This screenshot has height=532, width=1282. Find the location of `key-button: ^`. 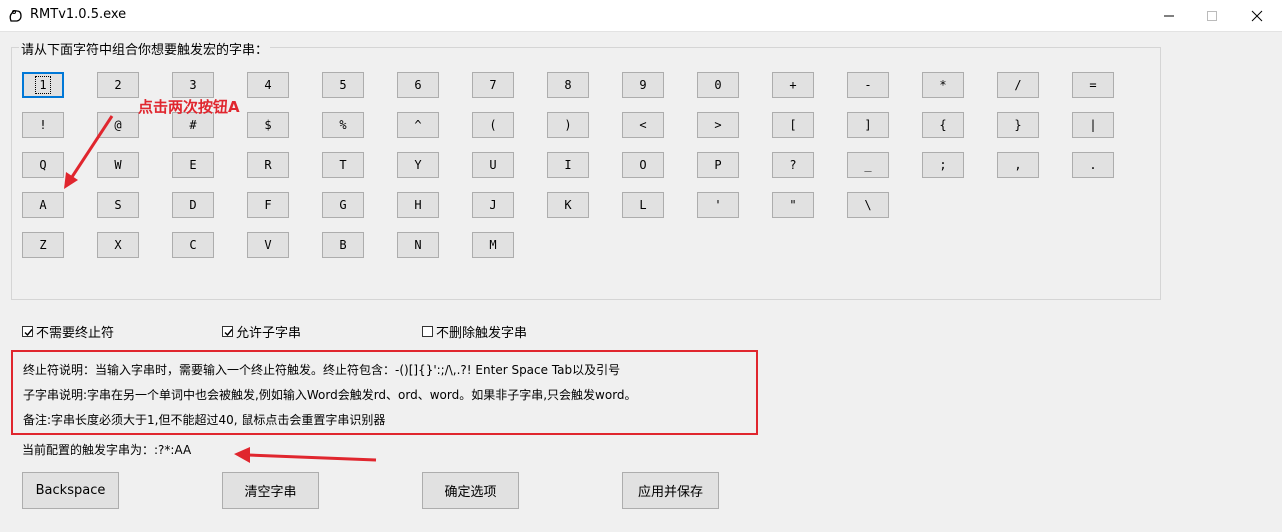

key-button: ^ is located at coordinates (418, 125).